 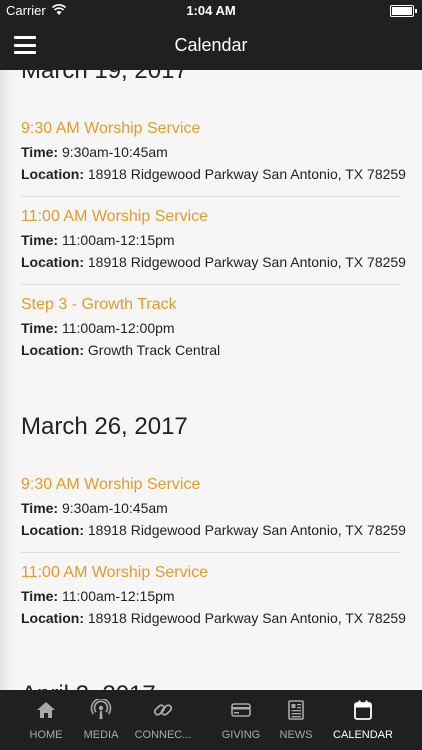 I want to click on tab-calendar: CALENDAR, so click(x=363, y=720).